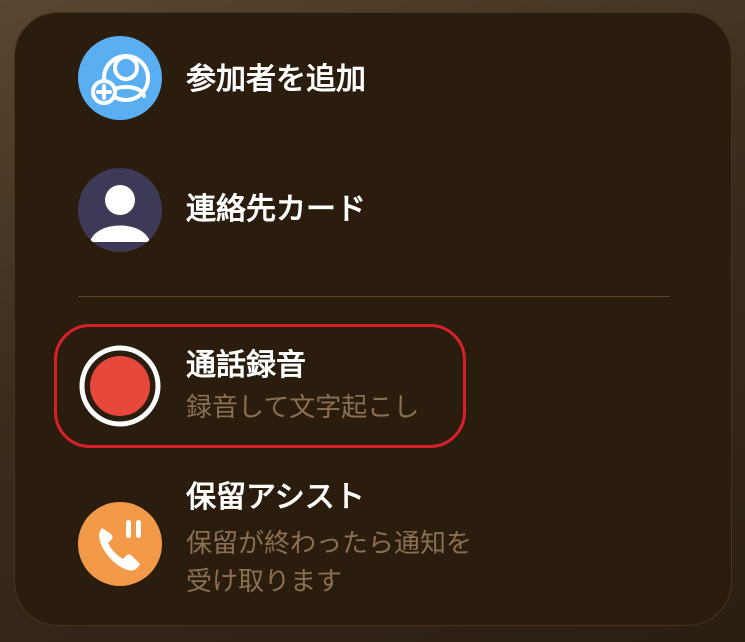 The height and width of the screenshot is (642, 745). Describe the element at coordinates (275, 497) in the screenshot. I see `menu-item-title: 保留アシスト` at that location.